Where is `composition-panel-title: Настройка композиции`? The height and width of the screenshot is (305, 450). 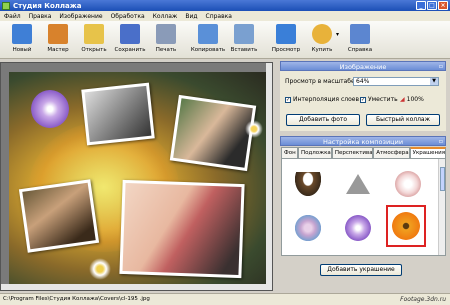 composition-panel-title: Настройка композиции is located at coordinates (363, 142).